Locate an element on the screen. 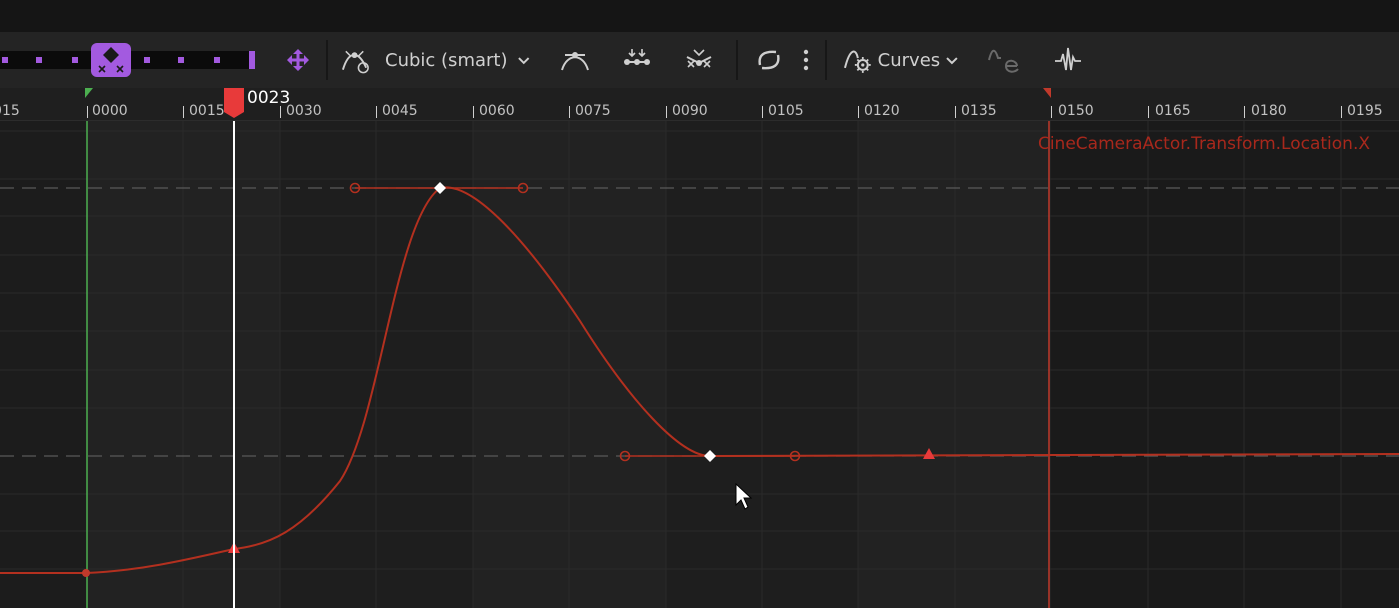  curve-editor-toolbar: Cubic (smart) Curves is located at coordinates (699, 60).